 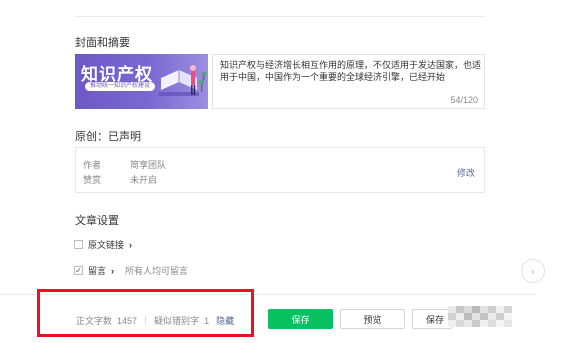 What do you see at coordinates (466, 172) in the screenshot?
I see `edit-link: 修改` at bounding box center [466, 172].